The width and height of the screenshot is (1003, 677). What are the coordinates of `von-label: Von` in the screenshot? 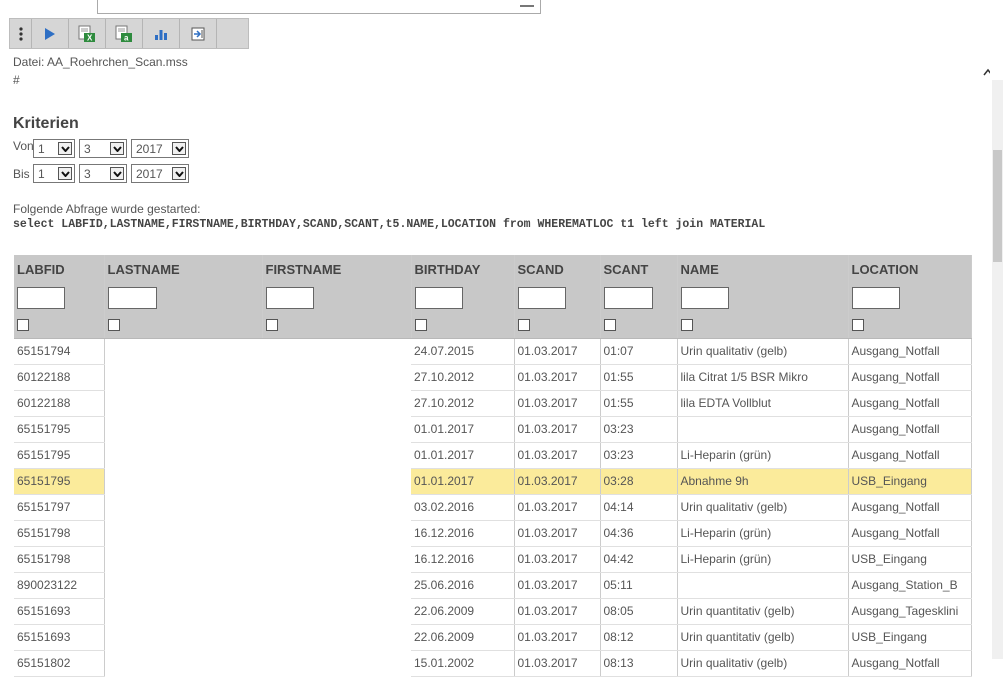 It's located at (23, 145).